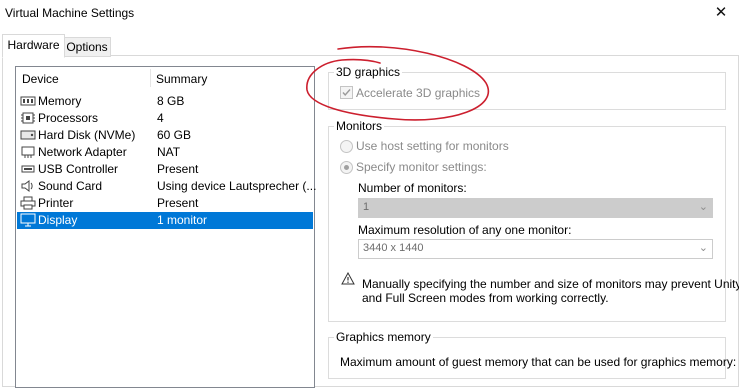 Image resolution: width=739 pixels, height=388 pixels. I want to click on device-name: Memory, so click(60, 101).